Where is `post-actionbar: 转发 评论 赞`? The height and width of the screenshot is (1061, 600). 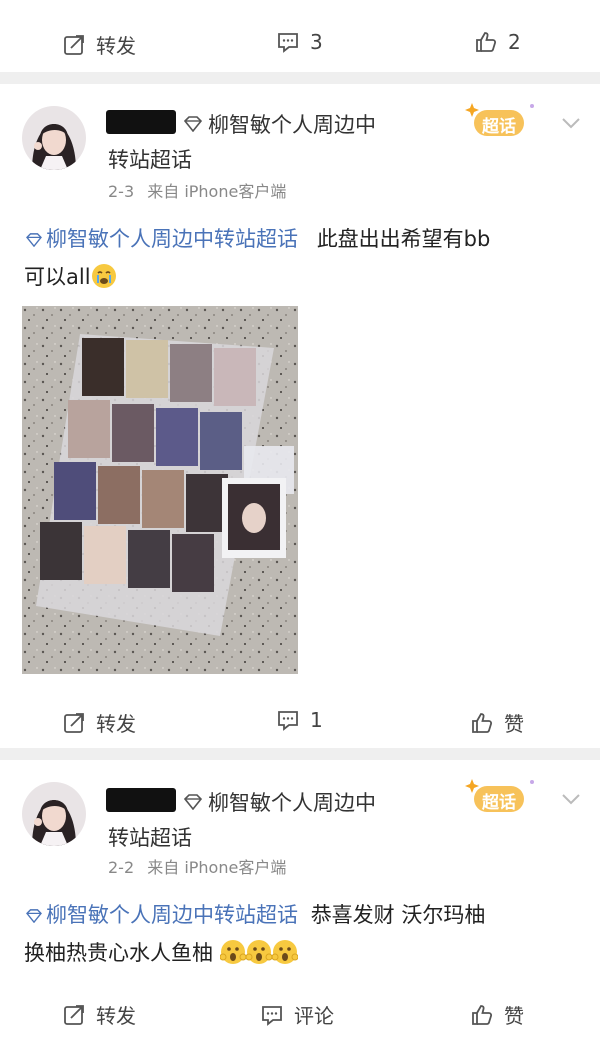
post-actionbar: 转发 评论 赞 is located at coordinates (300, 1012).